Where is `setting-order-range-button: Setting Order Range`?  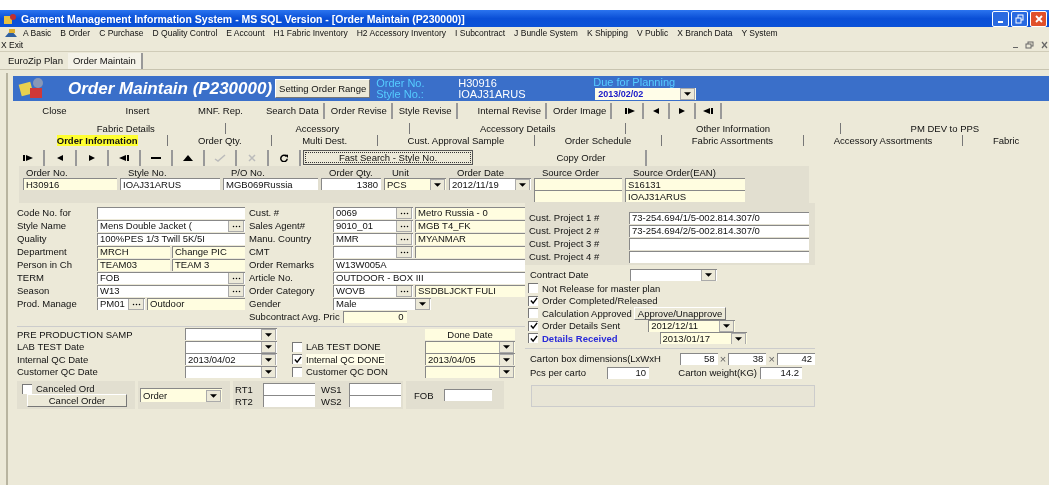
setting-order-range-button: Setting Order Range is located at coordinates (323, 88).